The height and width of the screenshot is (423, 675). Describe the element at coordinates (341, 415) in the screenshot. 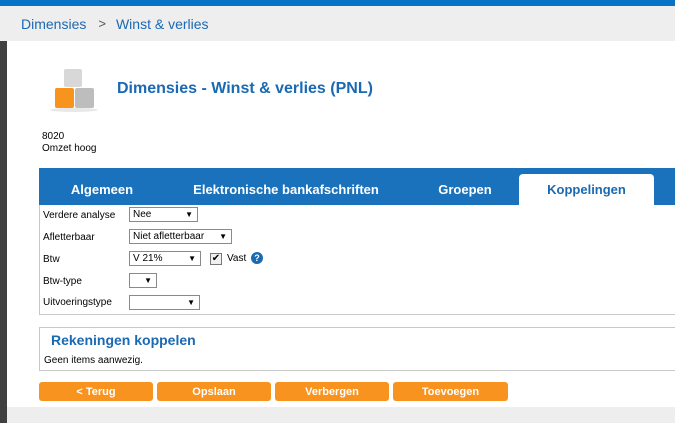

I see `footer-strip` at that location.